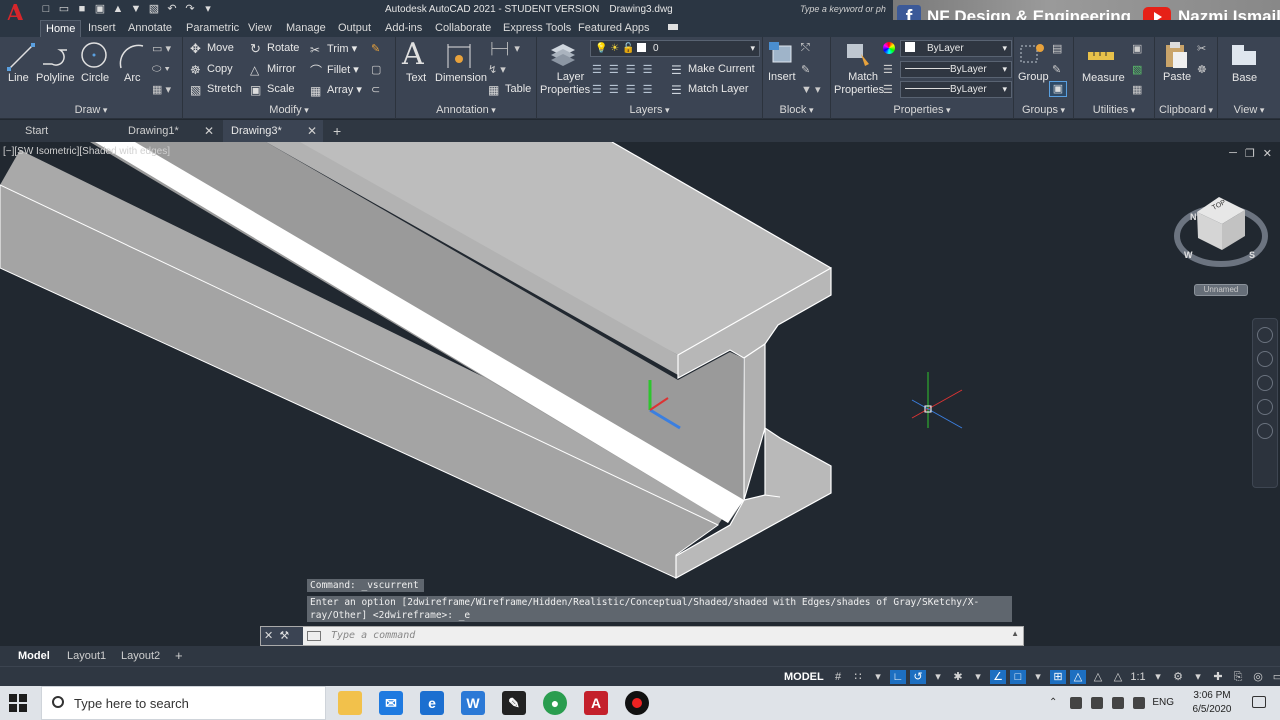 This screenshot has height=720, width=1280. What do you see at coordinates (463, 28) in the screenshot?
I see `tab-collaborate: Collaborate` at bounding box center [463, 28].